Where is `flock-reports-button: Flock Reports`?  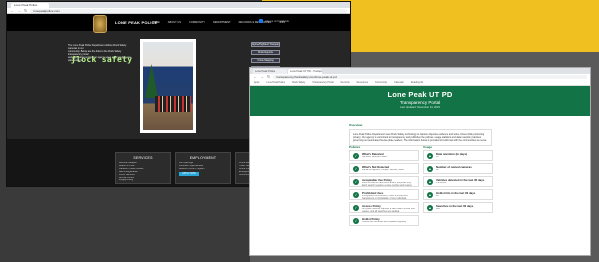 flock-reports-button: Flock Reports is located at coordinates (265, 52).